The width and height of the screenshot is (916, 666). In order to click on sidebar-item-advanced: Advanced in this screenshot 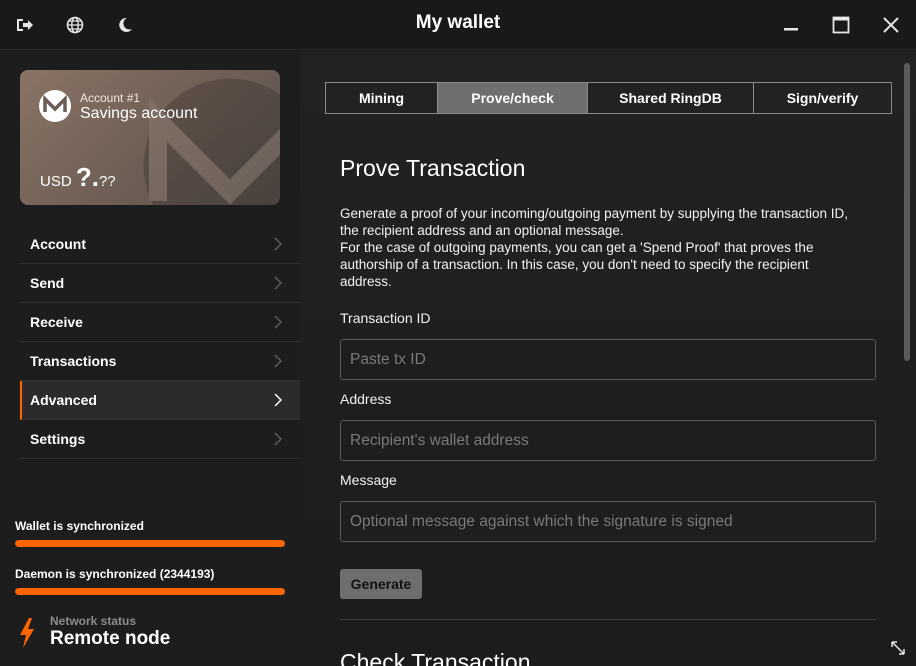, I will do `click(160, 400)`.